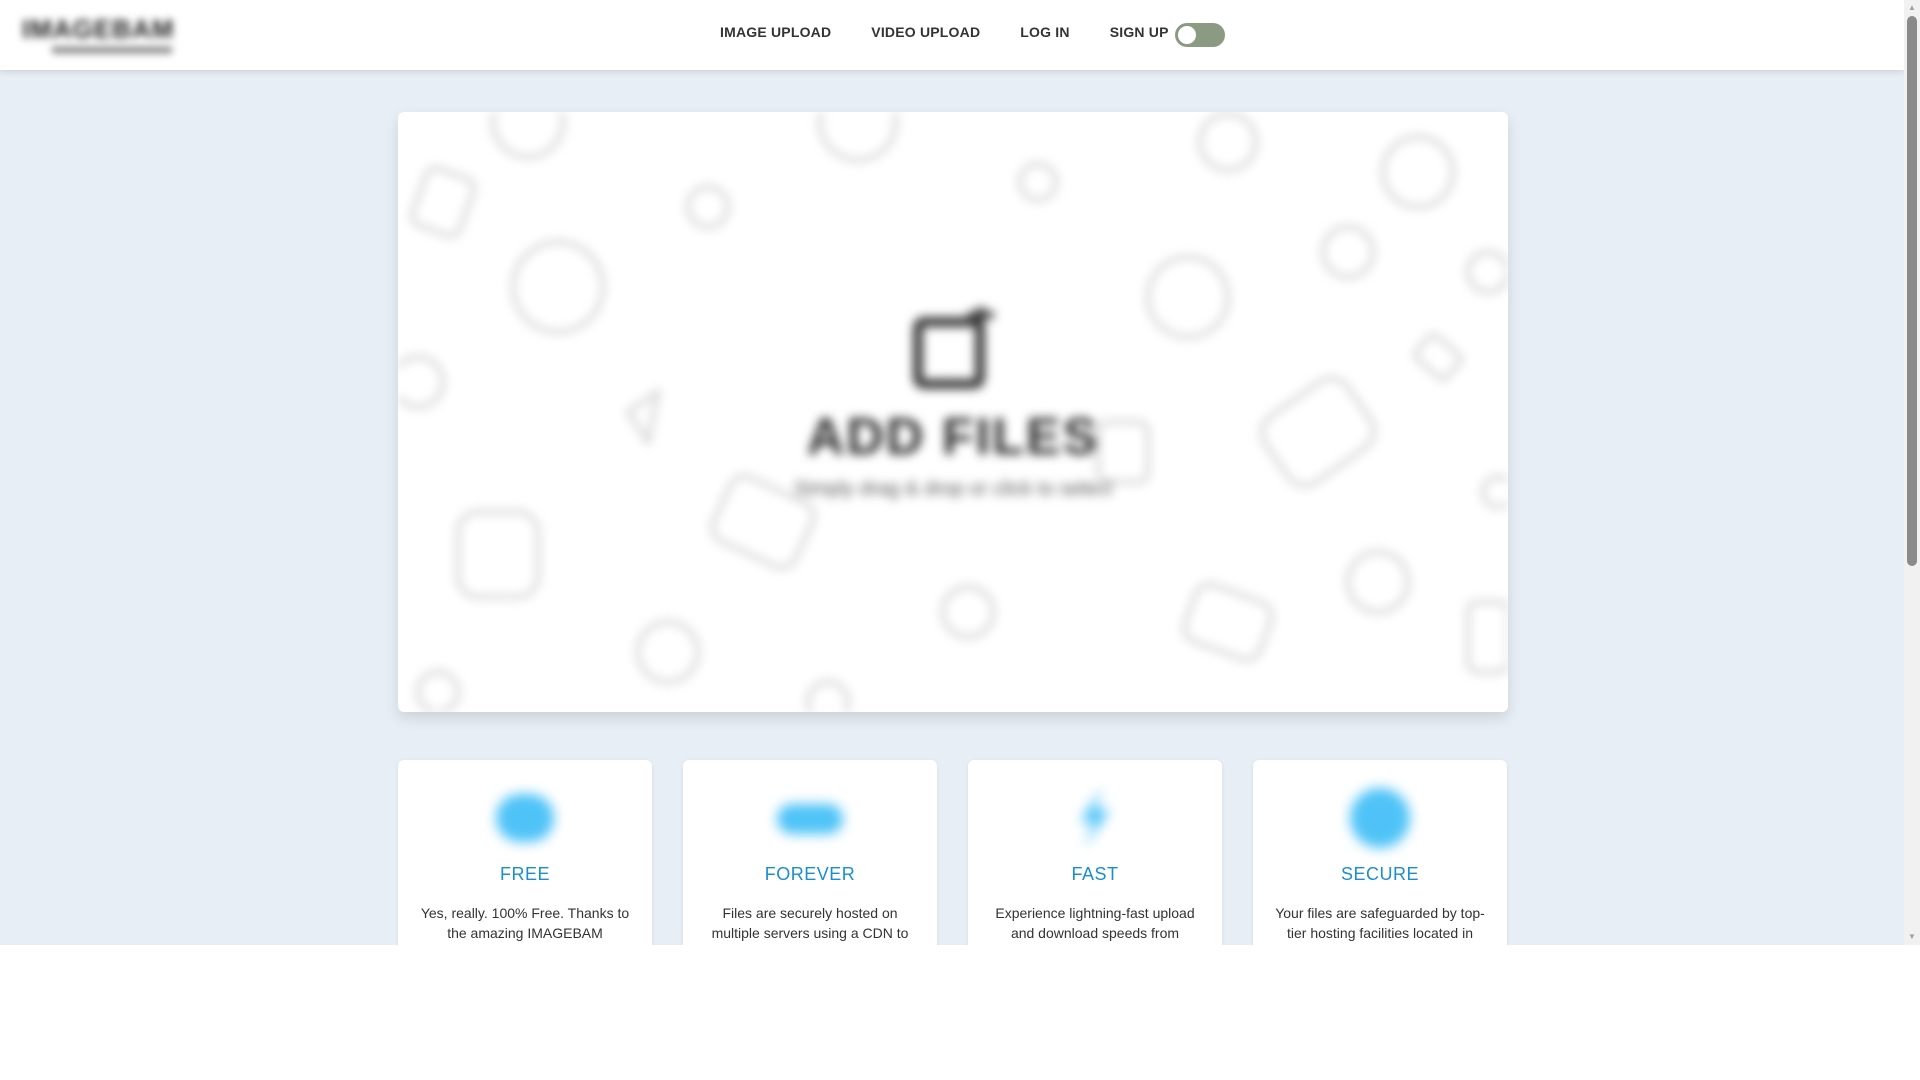 The width and height of the screenshot is (1920, 1080). Describe the element at coordinates (525, 818) in the screenshot. I see `free-icon` at that location.